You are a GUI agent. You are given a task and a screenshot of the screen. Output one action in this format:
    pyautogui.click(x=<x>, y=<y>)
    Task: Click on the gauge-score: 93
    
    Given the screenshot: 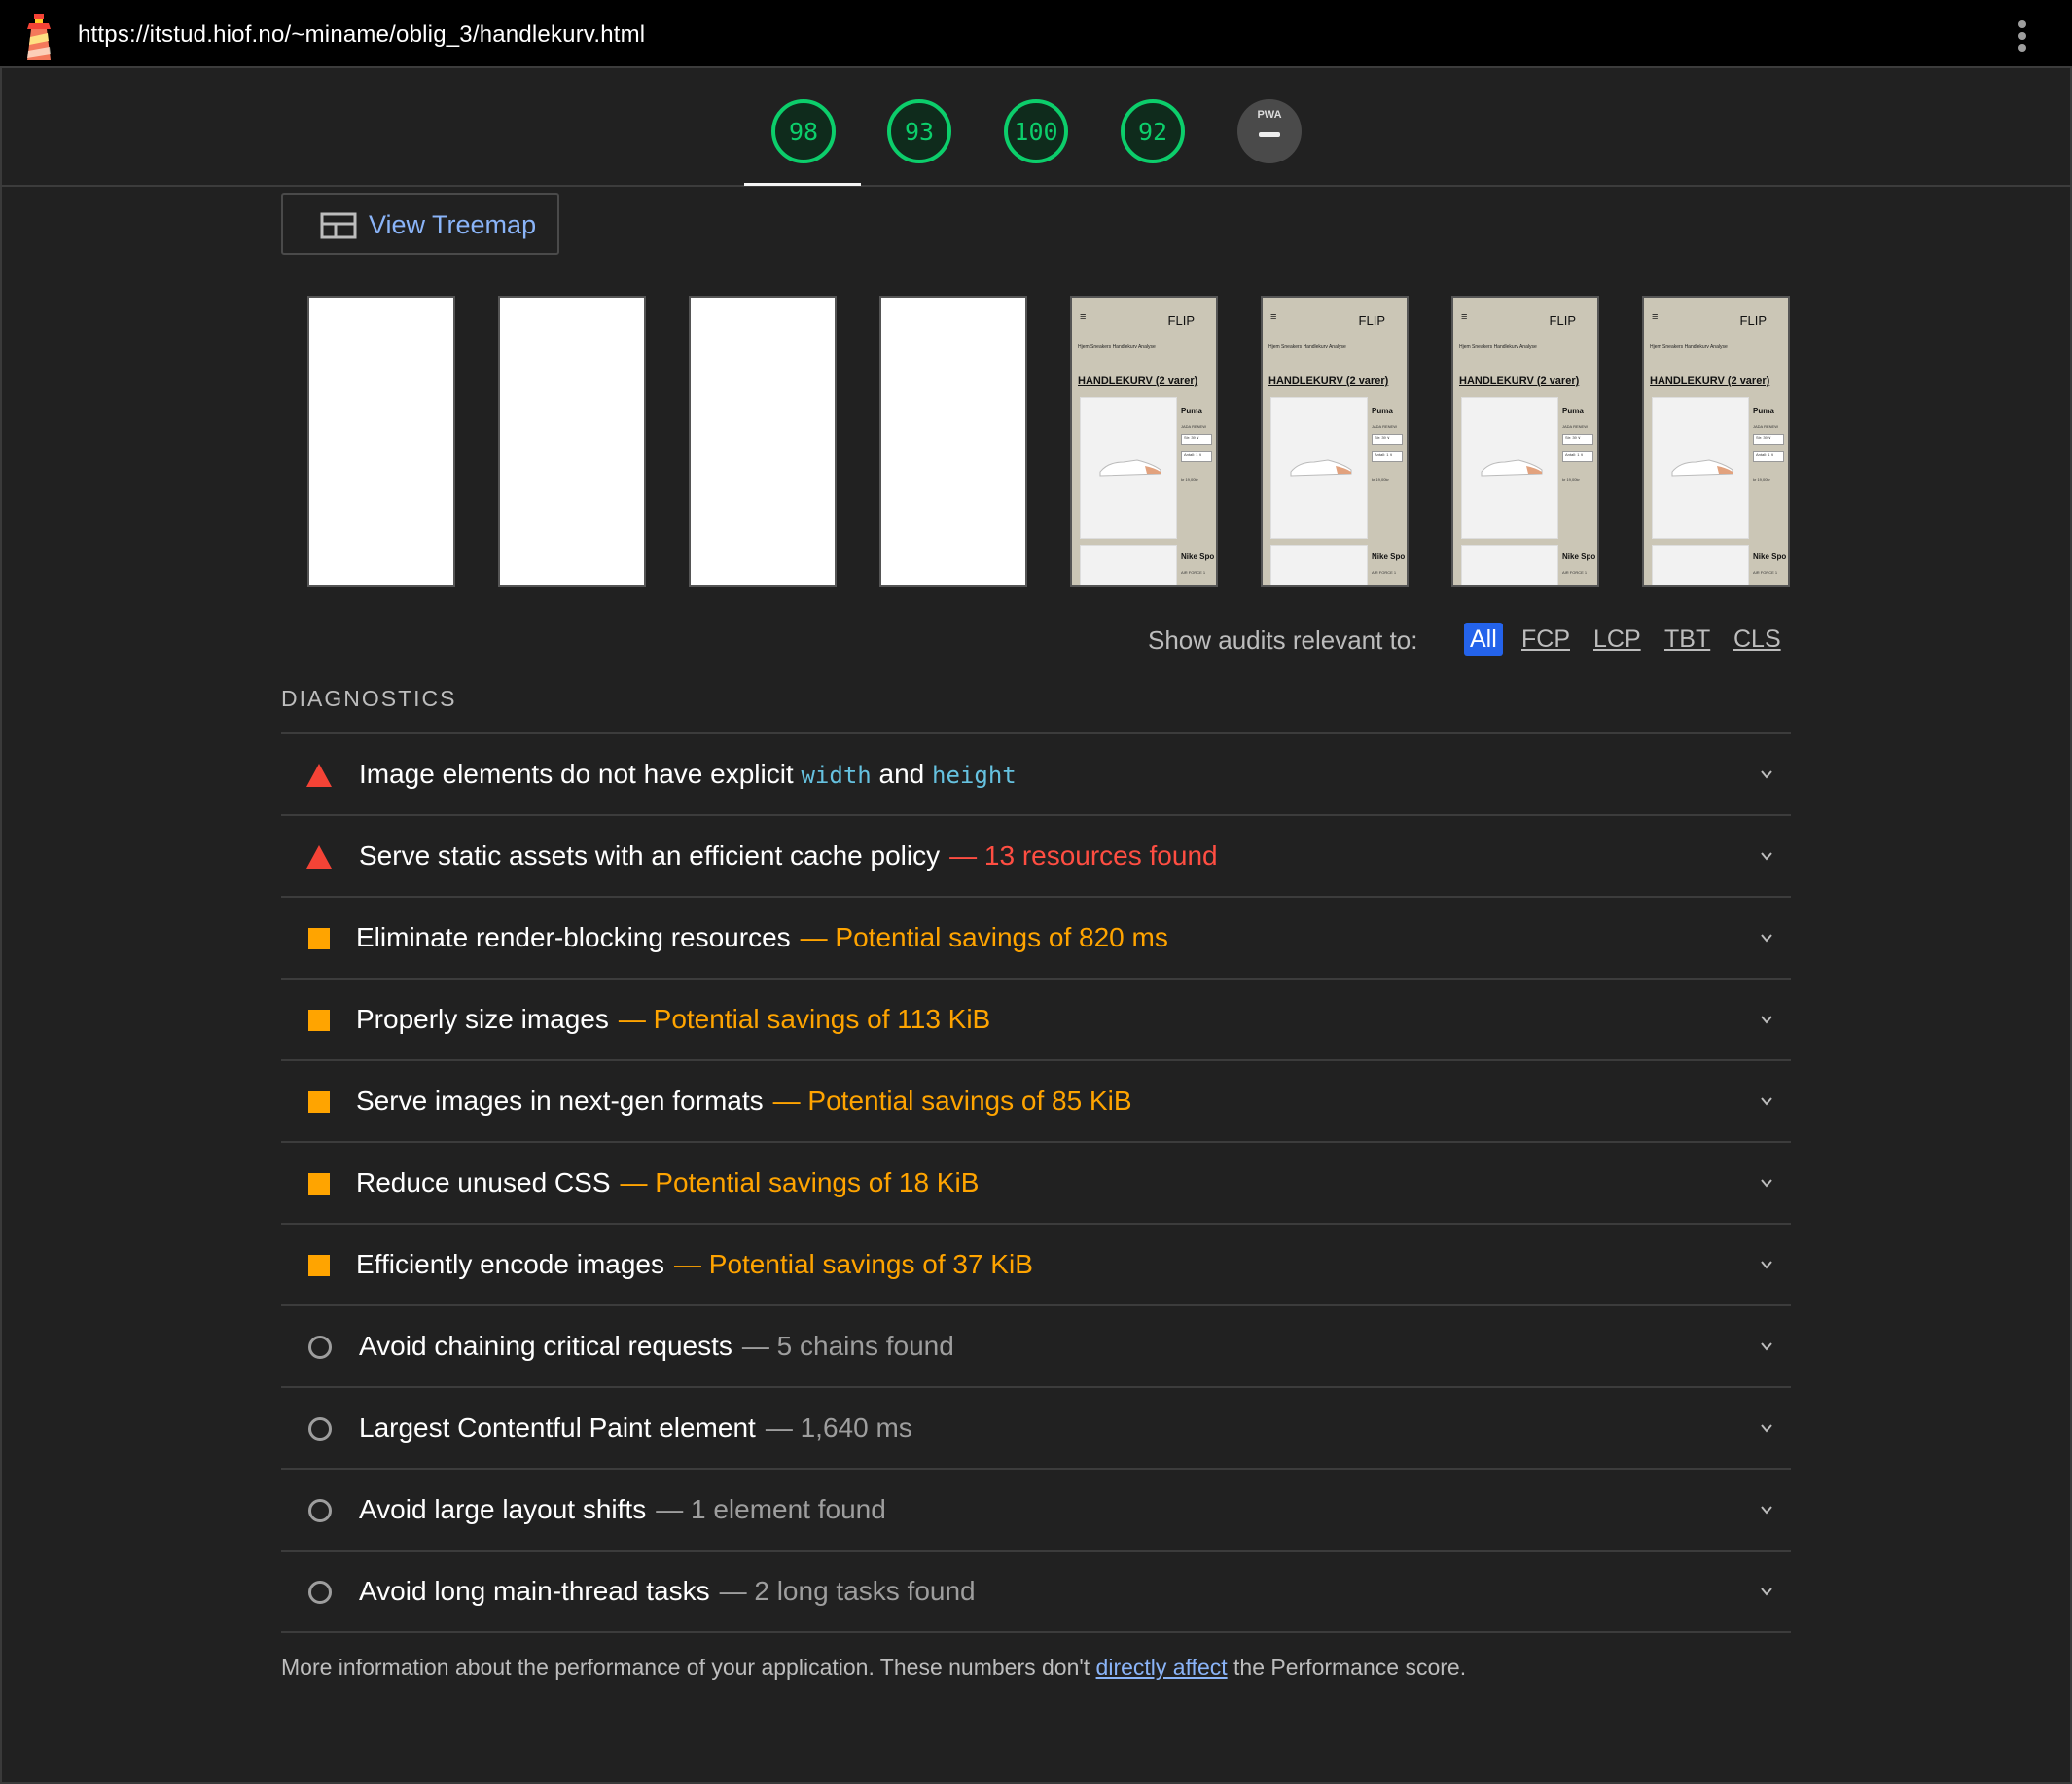 What is the action you would take?
    pyautogui.click(x=919, y=131)
    